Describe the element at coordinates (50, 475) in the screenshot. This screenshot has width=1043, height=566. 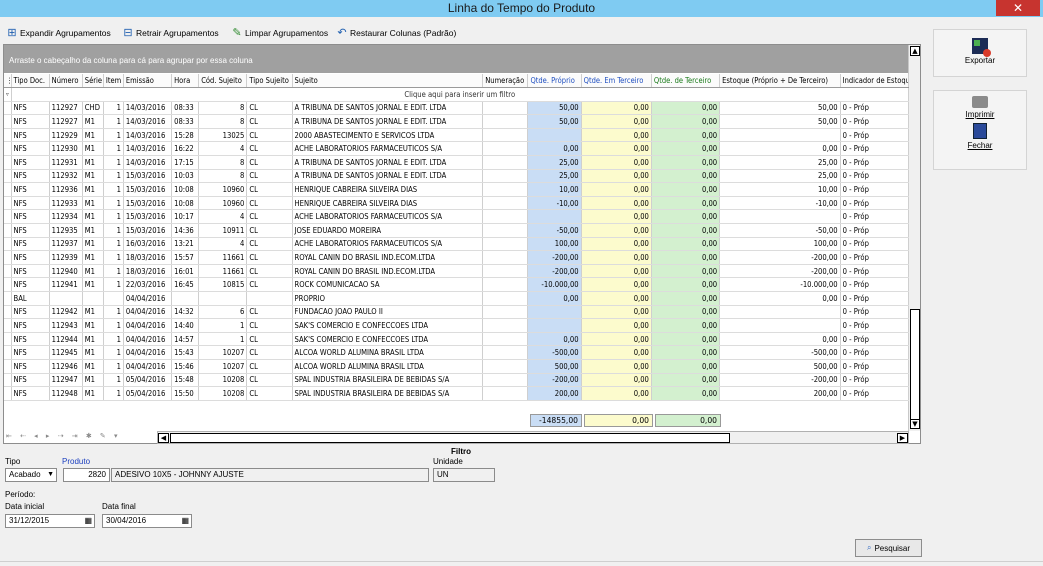
I see `chevron-down-icon: ▼` at that location.